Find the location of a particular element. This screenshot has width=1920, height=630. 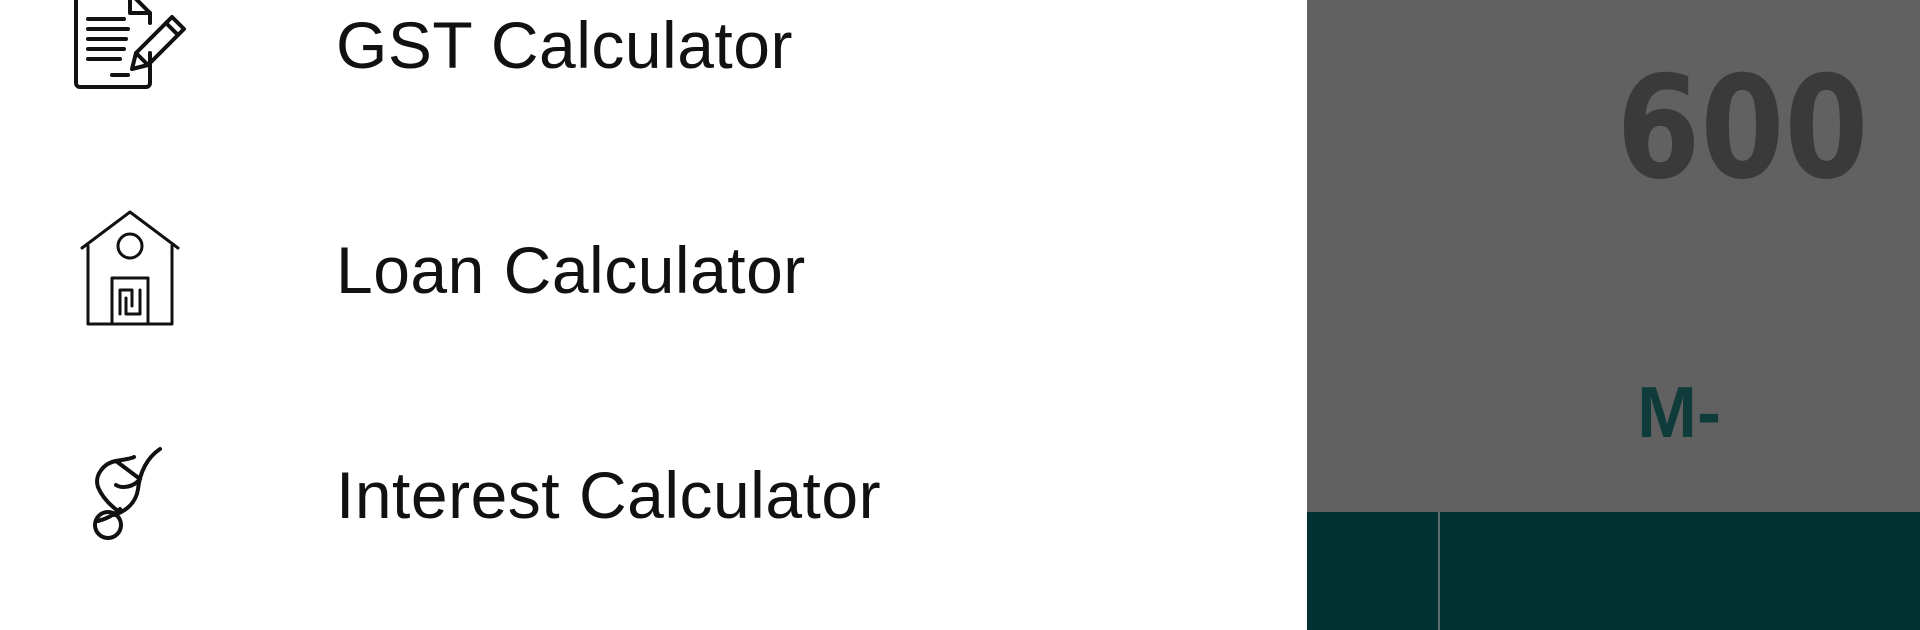

drawer-item-gst-calculator: GST Calculator is located at coordinates (653, 67).